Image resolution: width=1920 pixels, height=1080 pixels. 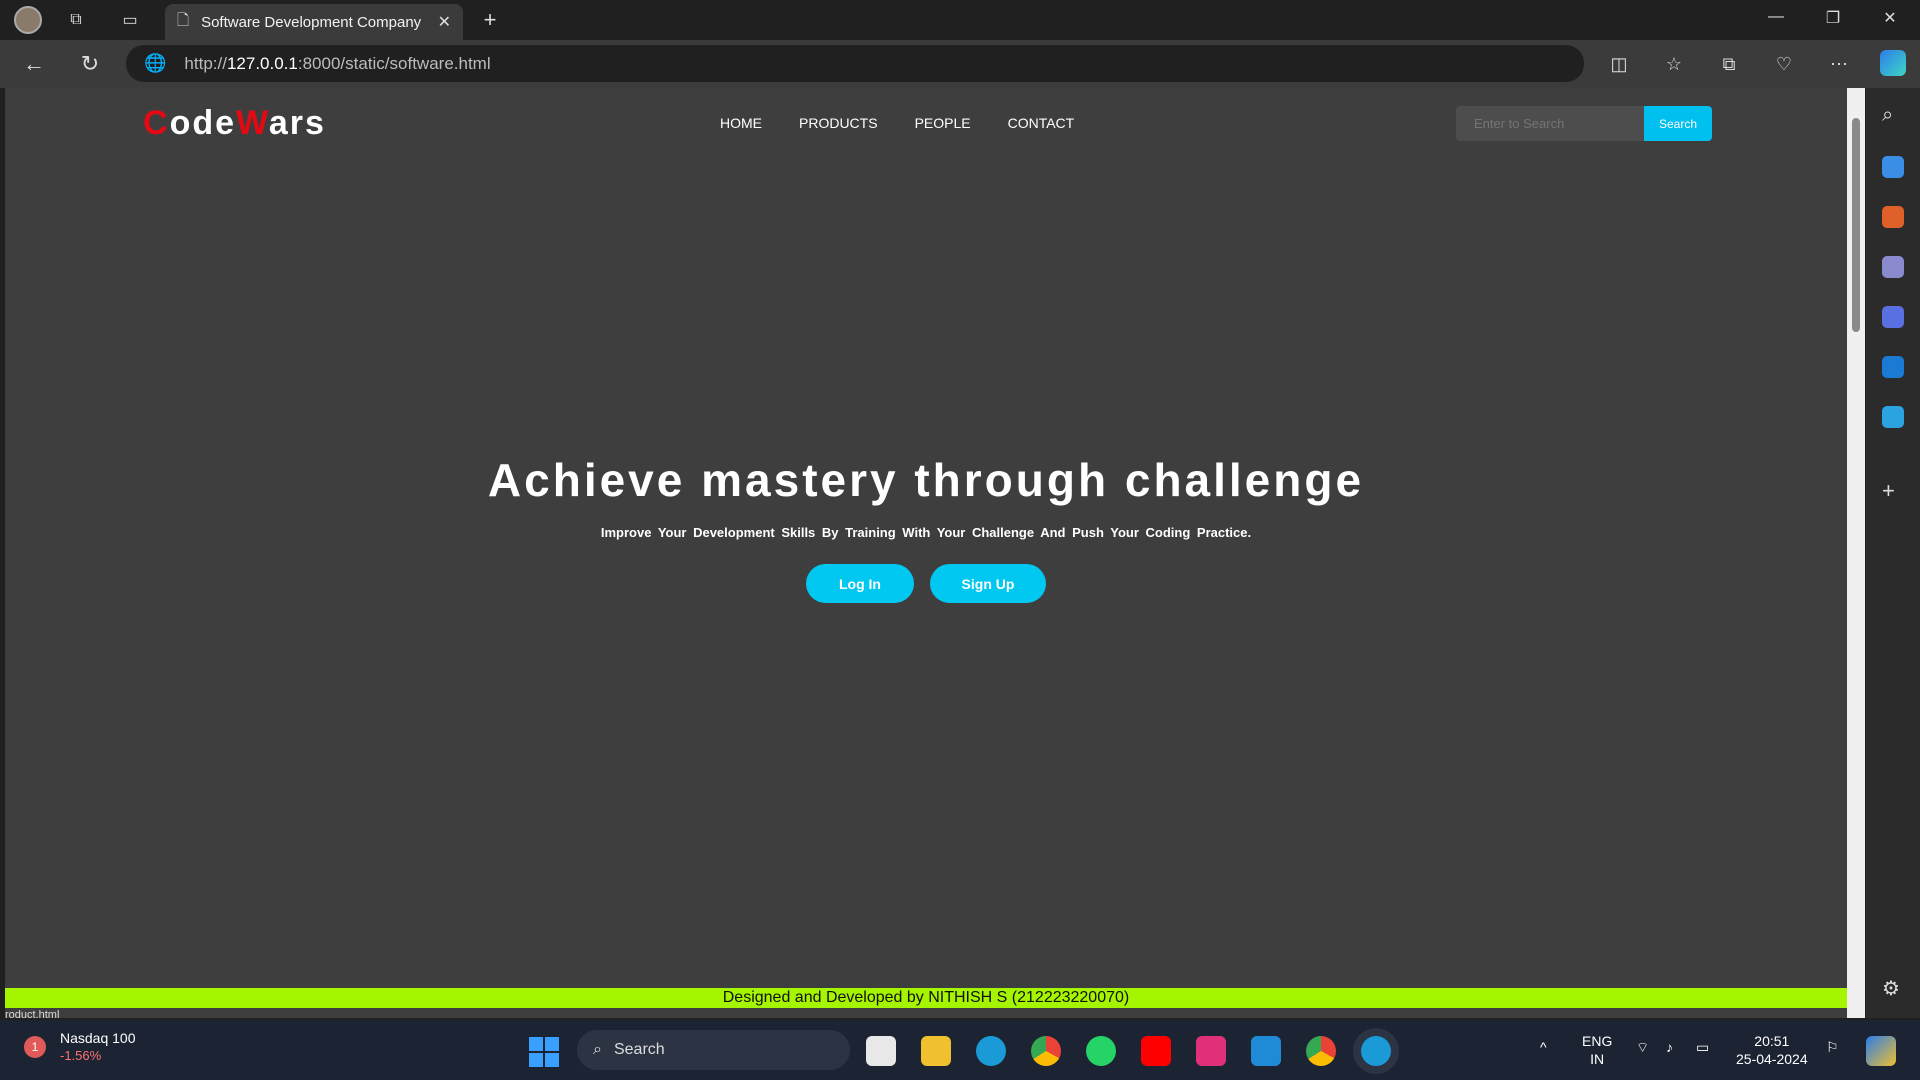 I want to click on volume-icon: ♪, so click(x=1669, y=1047).